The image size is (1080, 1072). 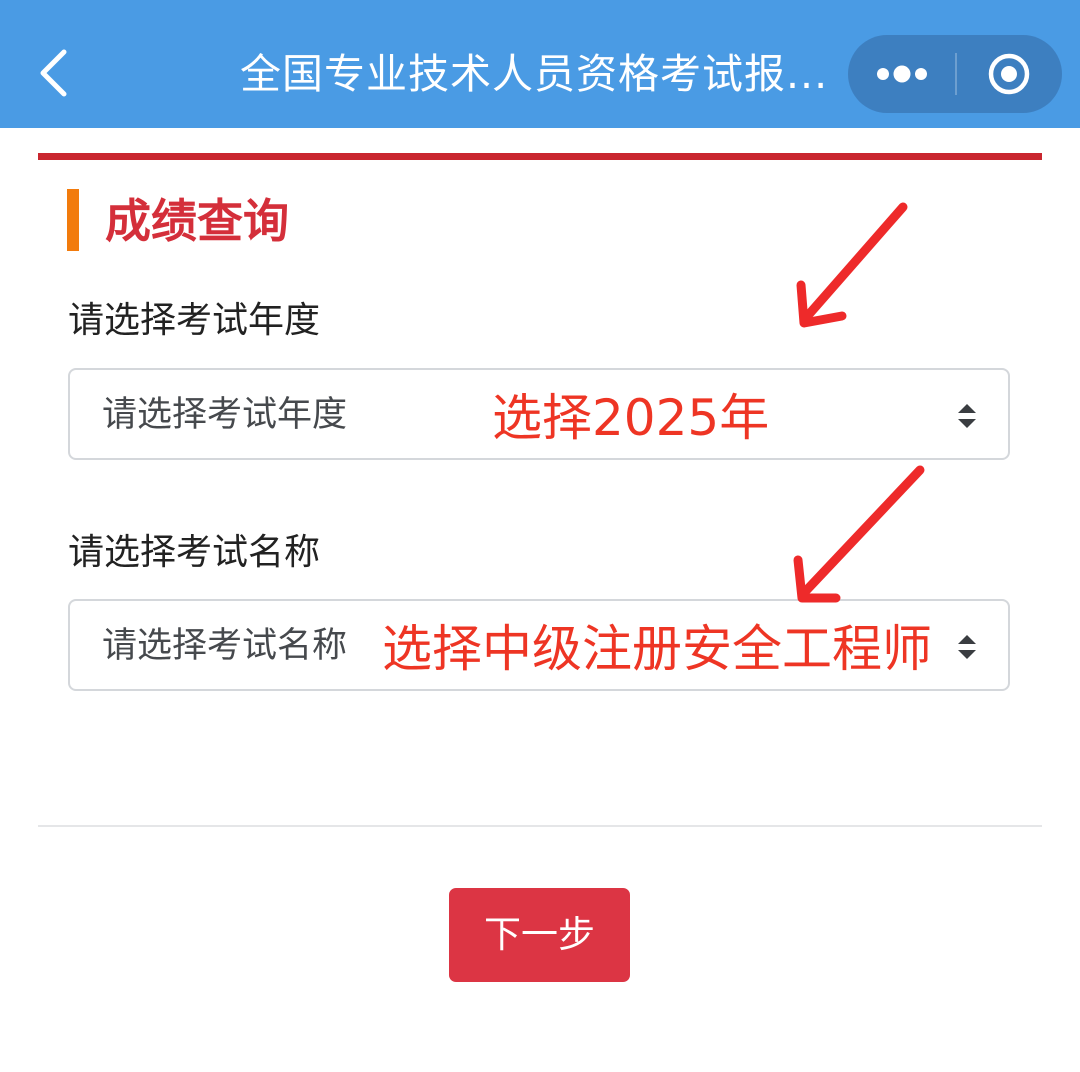 I want to click on more-button, so click(x=901, y=74).